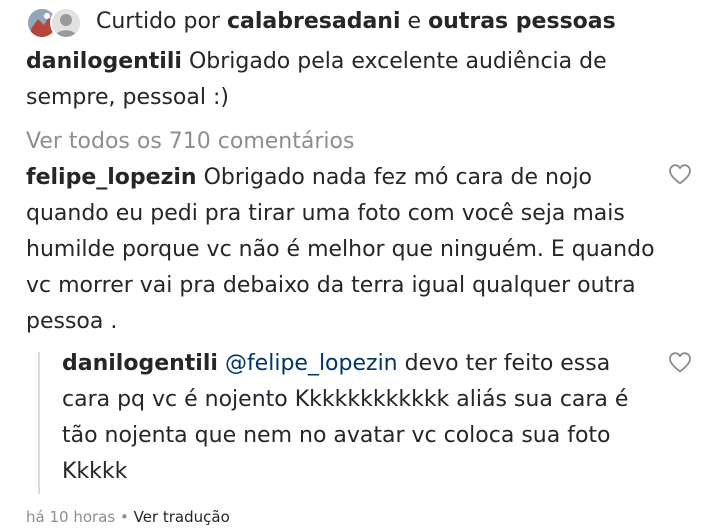 The width and height of the screenshot is (720, 530). What do you see at coordinates (314, 21) in the screenshot?
I see `liker-username-link: calabresadani` at bounding box center [314, 21].